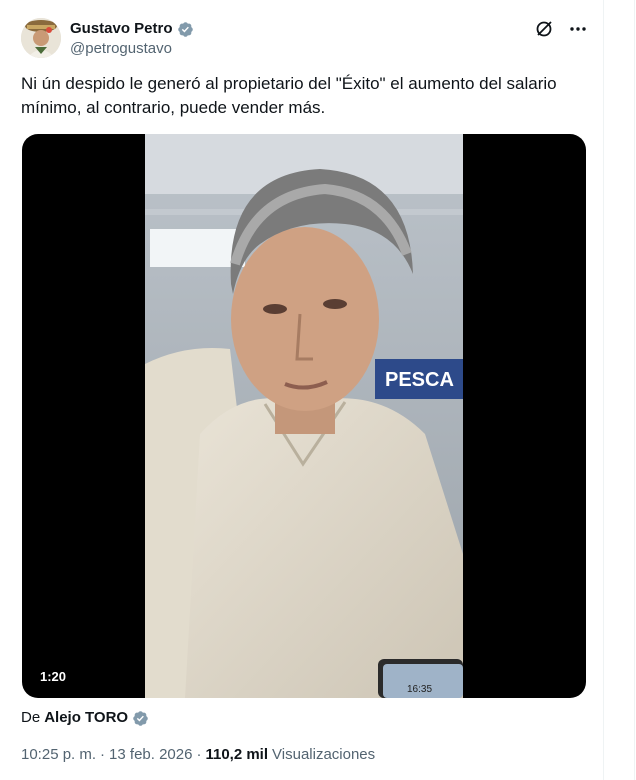 This screenshot has width=636, height=780. Describe the element at coordinates (544, 29) in the screenshot. I see `grok-slash-circle-icon` at that location.